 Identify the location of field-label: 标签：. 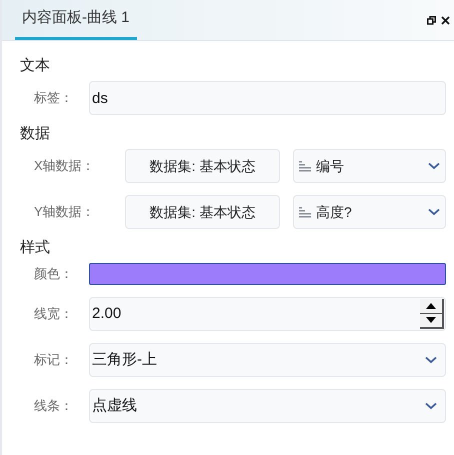
(54, 98).